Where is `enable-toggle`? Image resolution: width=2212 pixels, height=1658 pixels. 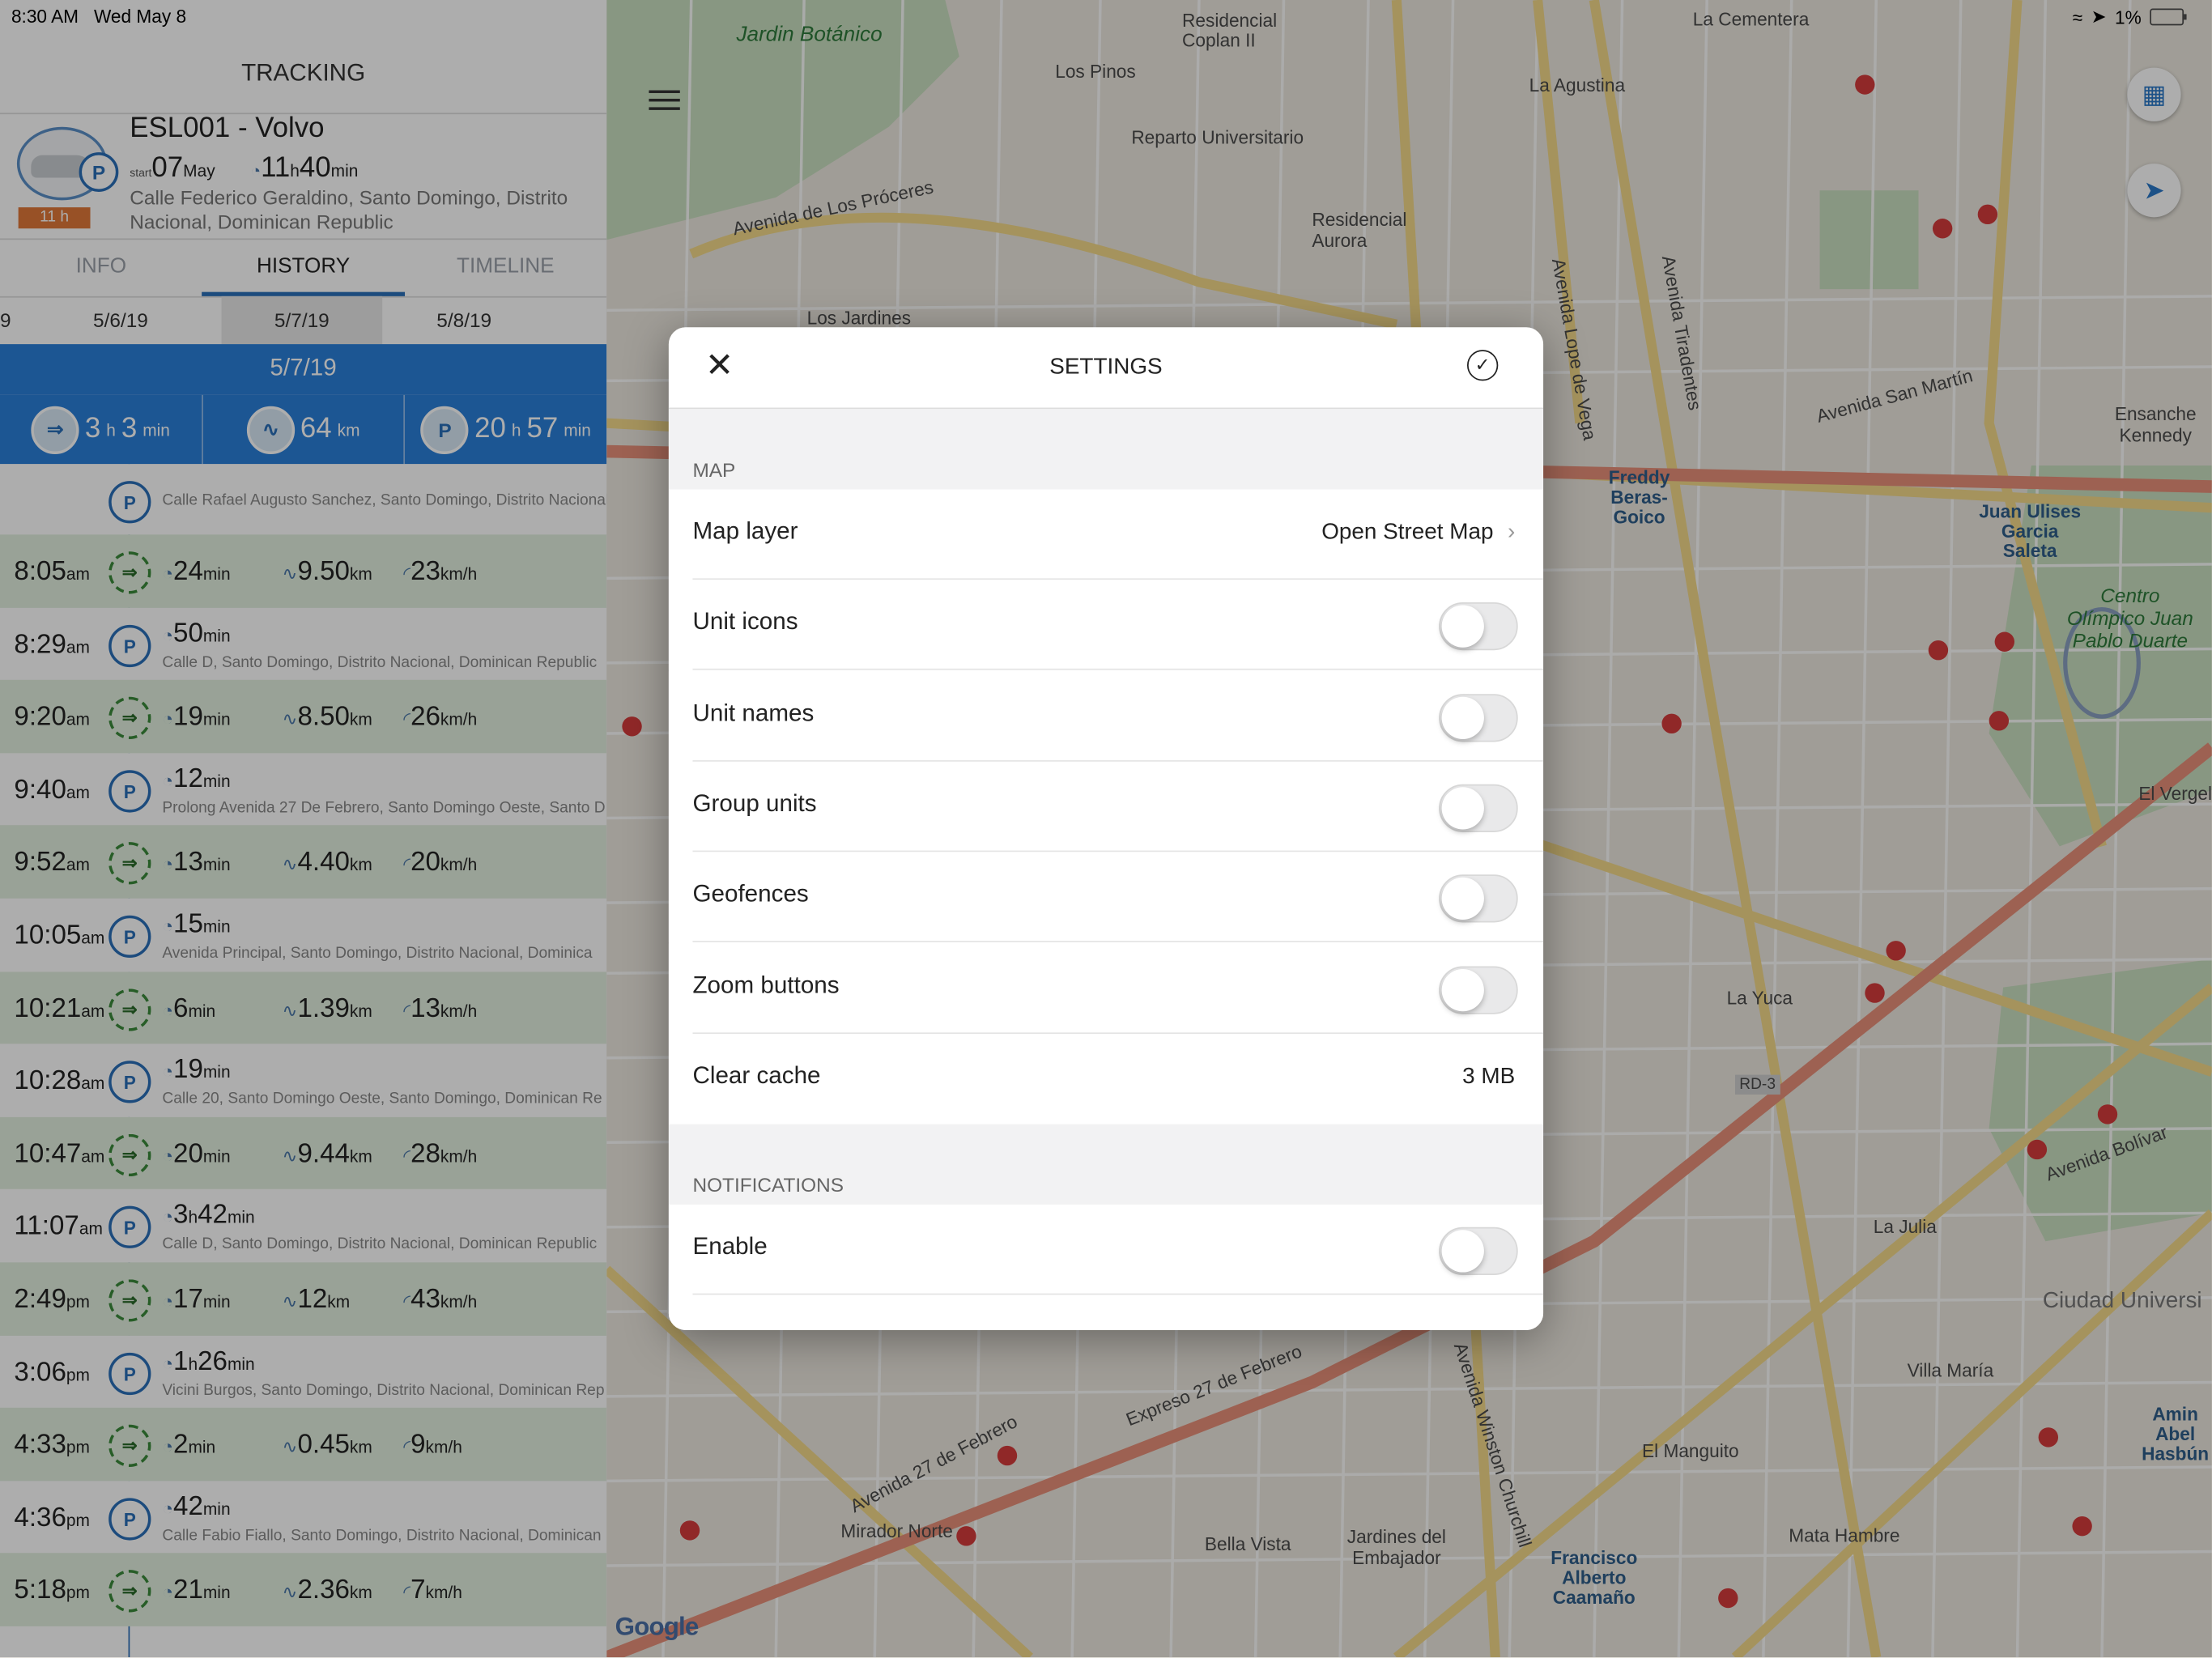
enable-toggle is located at coordinates (1479, 1251).